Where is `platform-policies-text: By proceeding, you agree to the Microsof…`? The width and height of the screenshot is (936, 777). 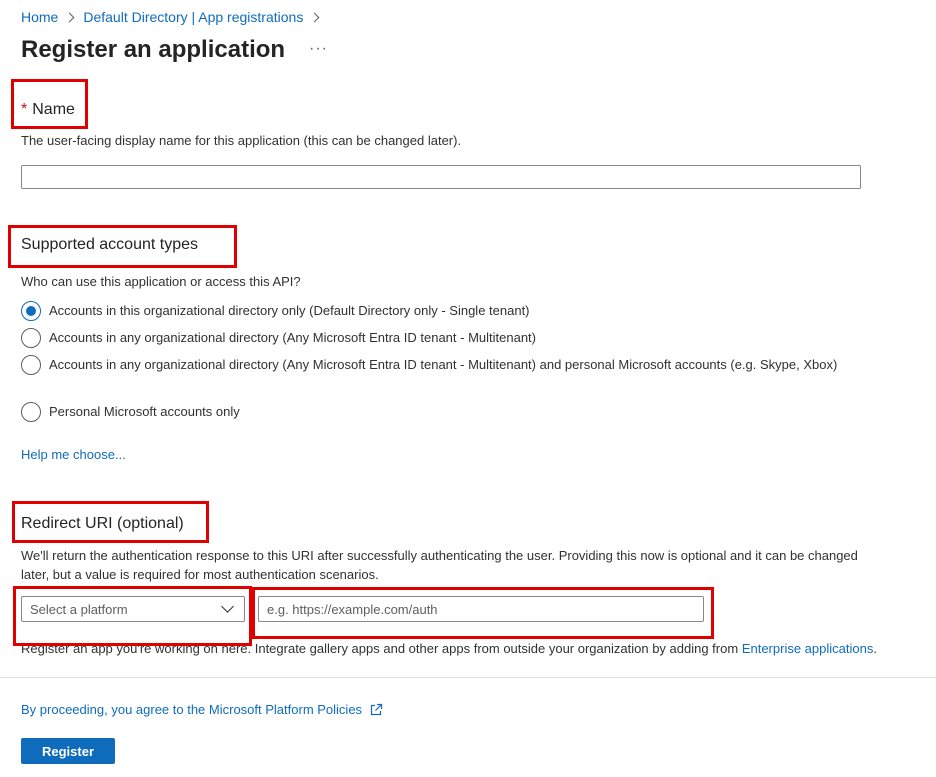 platform-policies-text: By proceeding, you agree to the Microsof… is located at coordinates (192, 709).